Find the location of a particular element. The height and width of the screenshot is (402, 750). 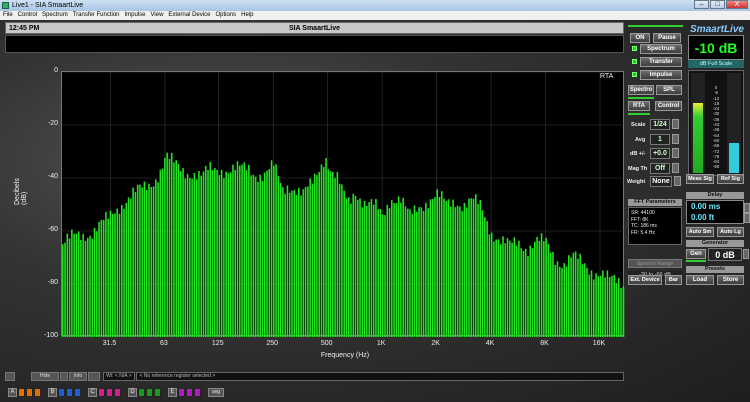

meas-meter-fill is located at coordinates (698, 138).